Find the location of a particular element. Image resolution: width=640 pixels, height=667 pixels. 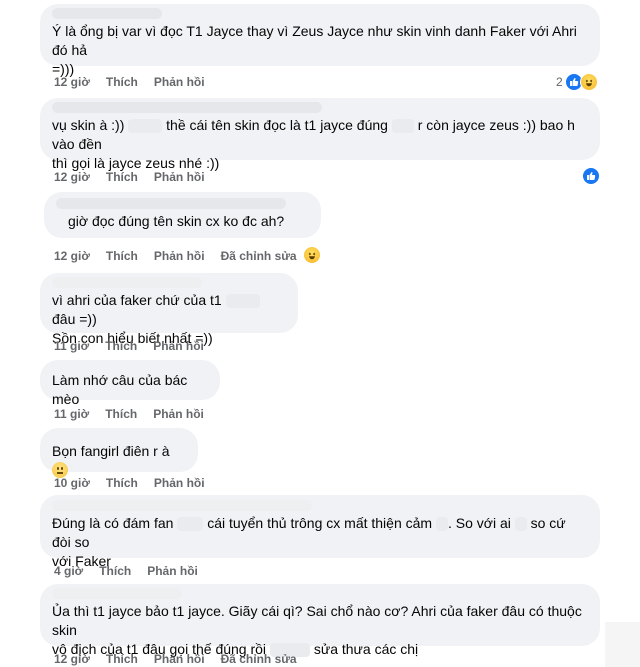

comment-text: Bọn fangirl điên r à is located at coordinates (119, 461).